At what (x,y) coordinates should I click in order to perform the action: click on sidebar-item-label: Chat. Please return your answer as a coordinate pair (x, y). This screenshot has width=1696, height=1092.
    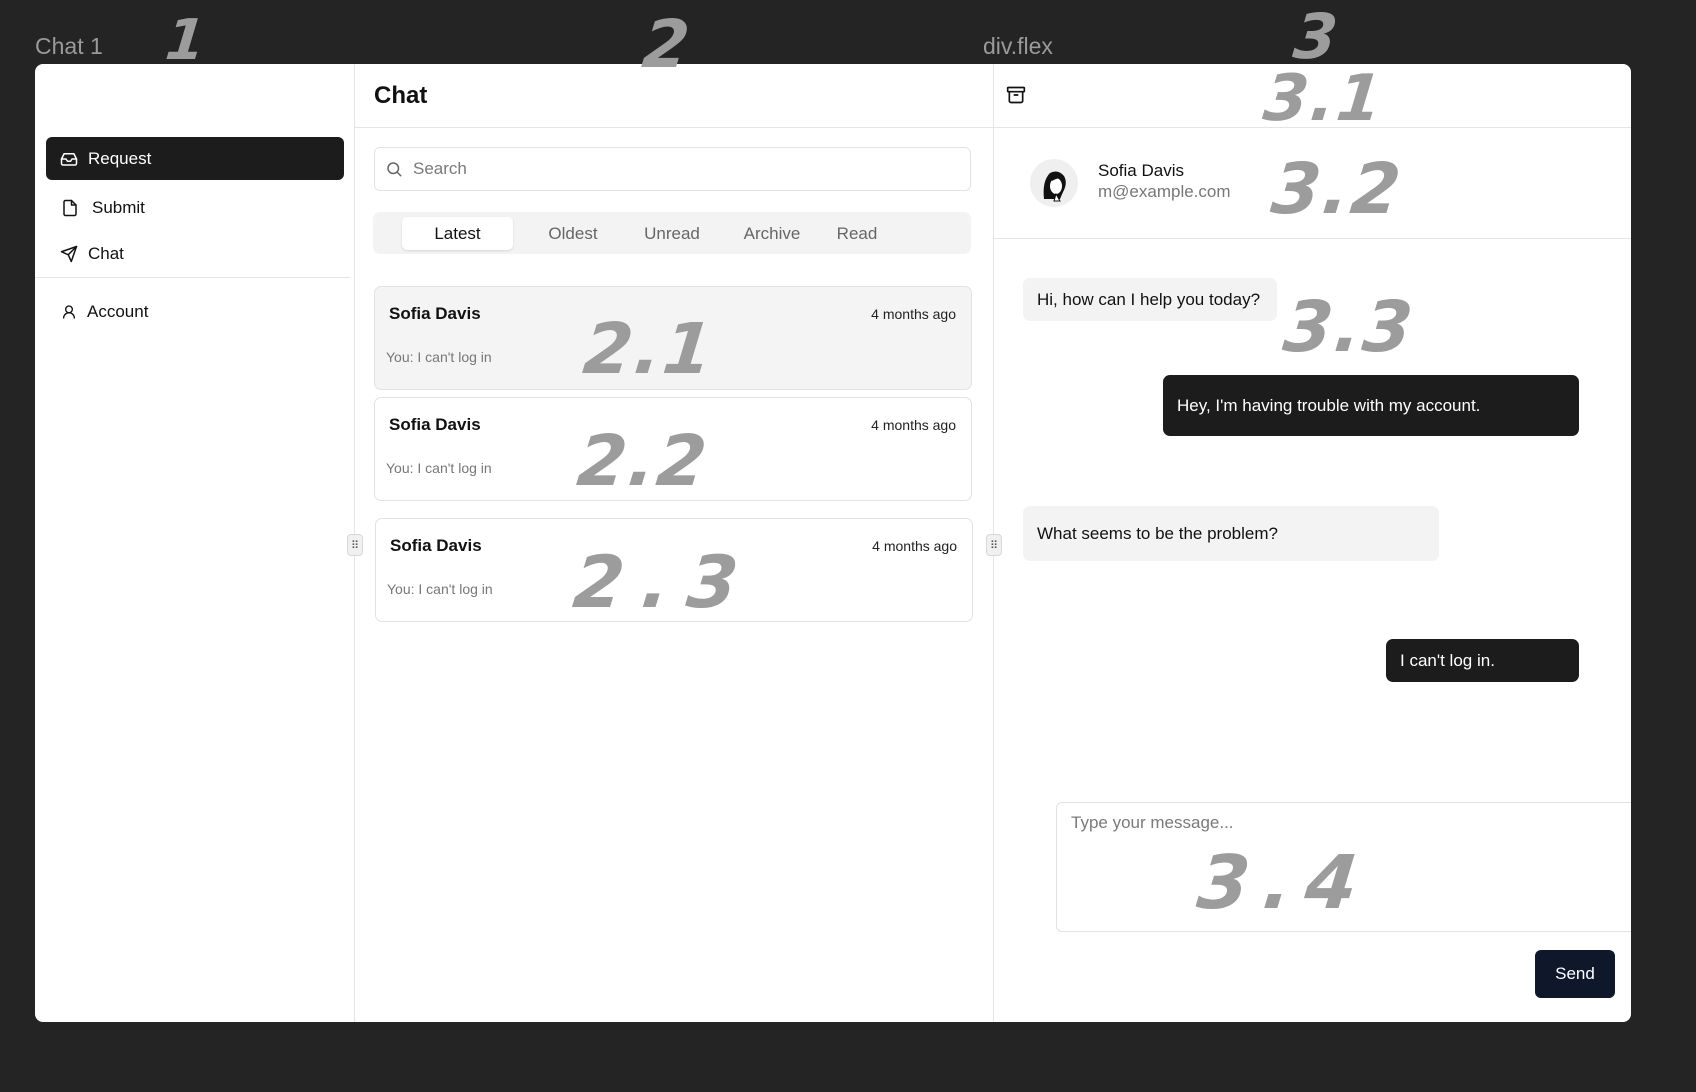
    Looking at the image, I should click on (106, 253).